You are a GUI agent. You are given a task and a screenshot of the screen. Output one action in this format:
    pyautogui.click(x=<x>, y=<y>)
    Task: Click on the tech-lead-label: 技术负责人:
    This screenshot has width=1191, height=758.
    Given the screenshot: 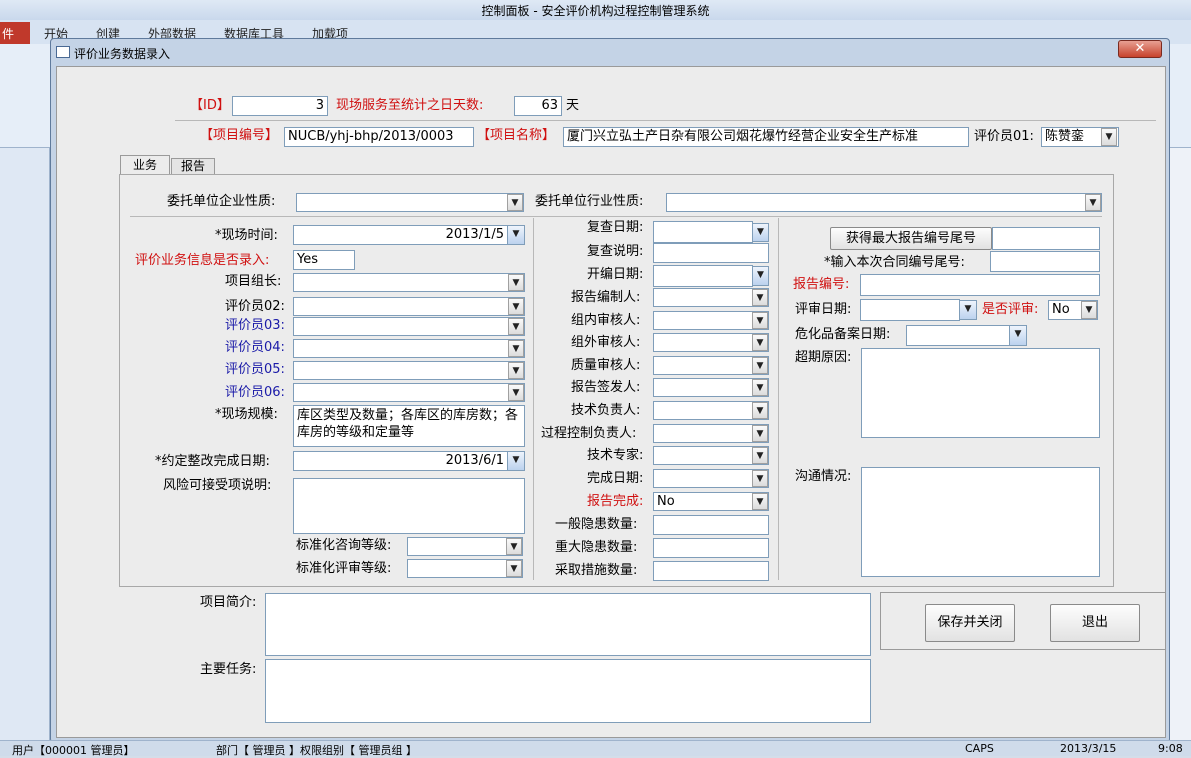 What is the action you would take?
    pyautogui.click(x=606, y=410)
    